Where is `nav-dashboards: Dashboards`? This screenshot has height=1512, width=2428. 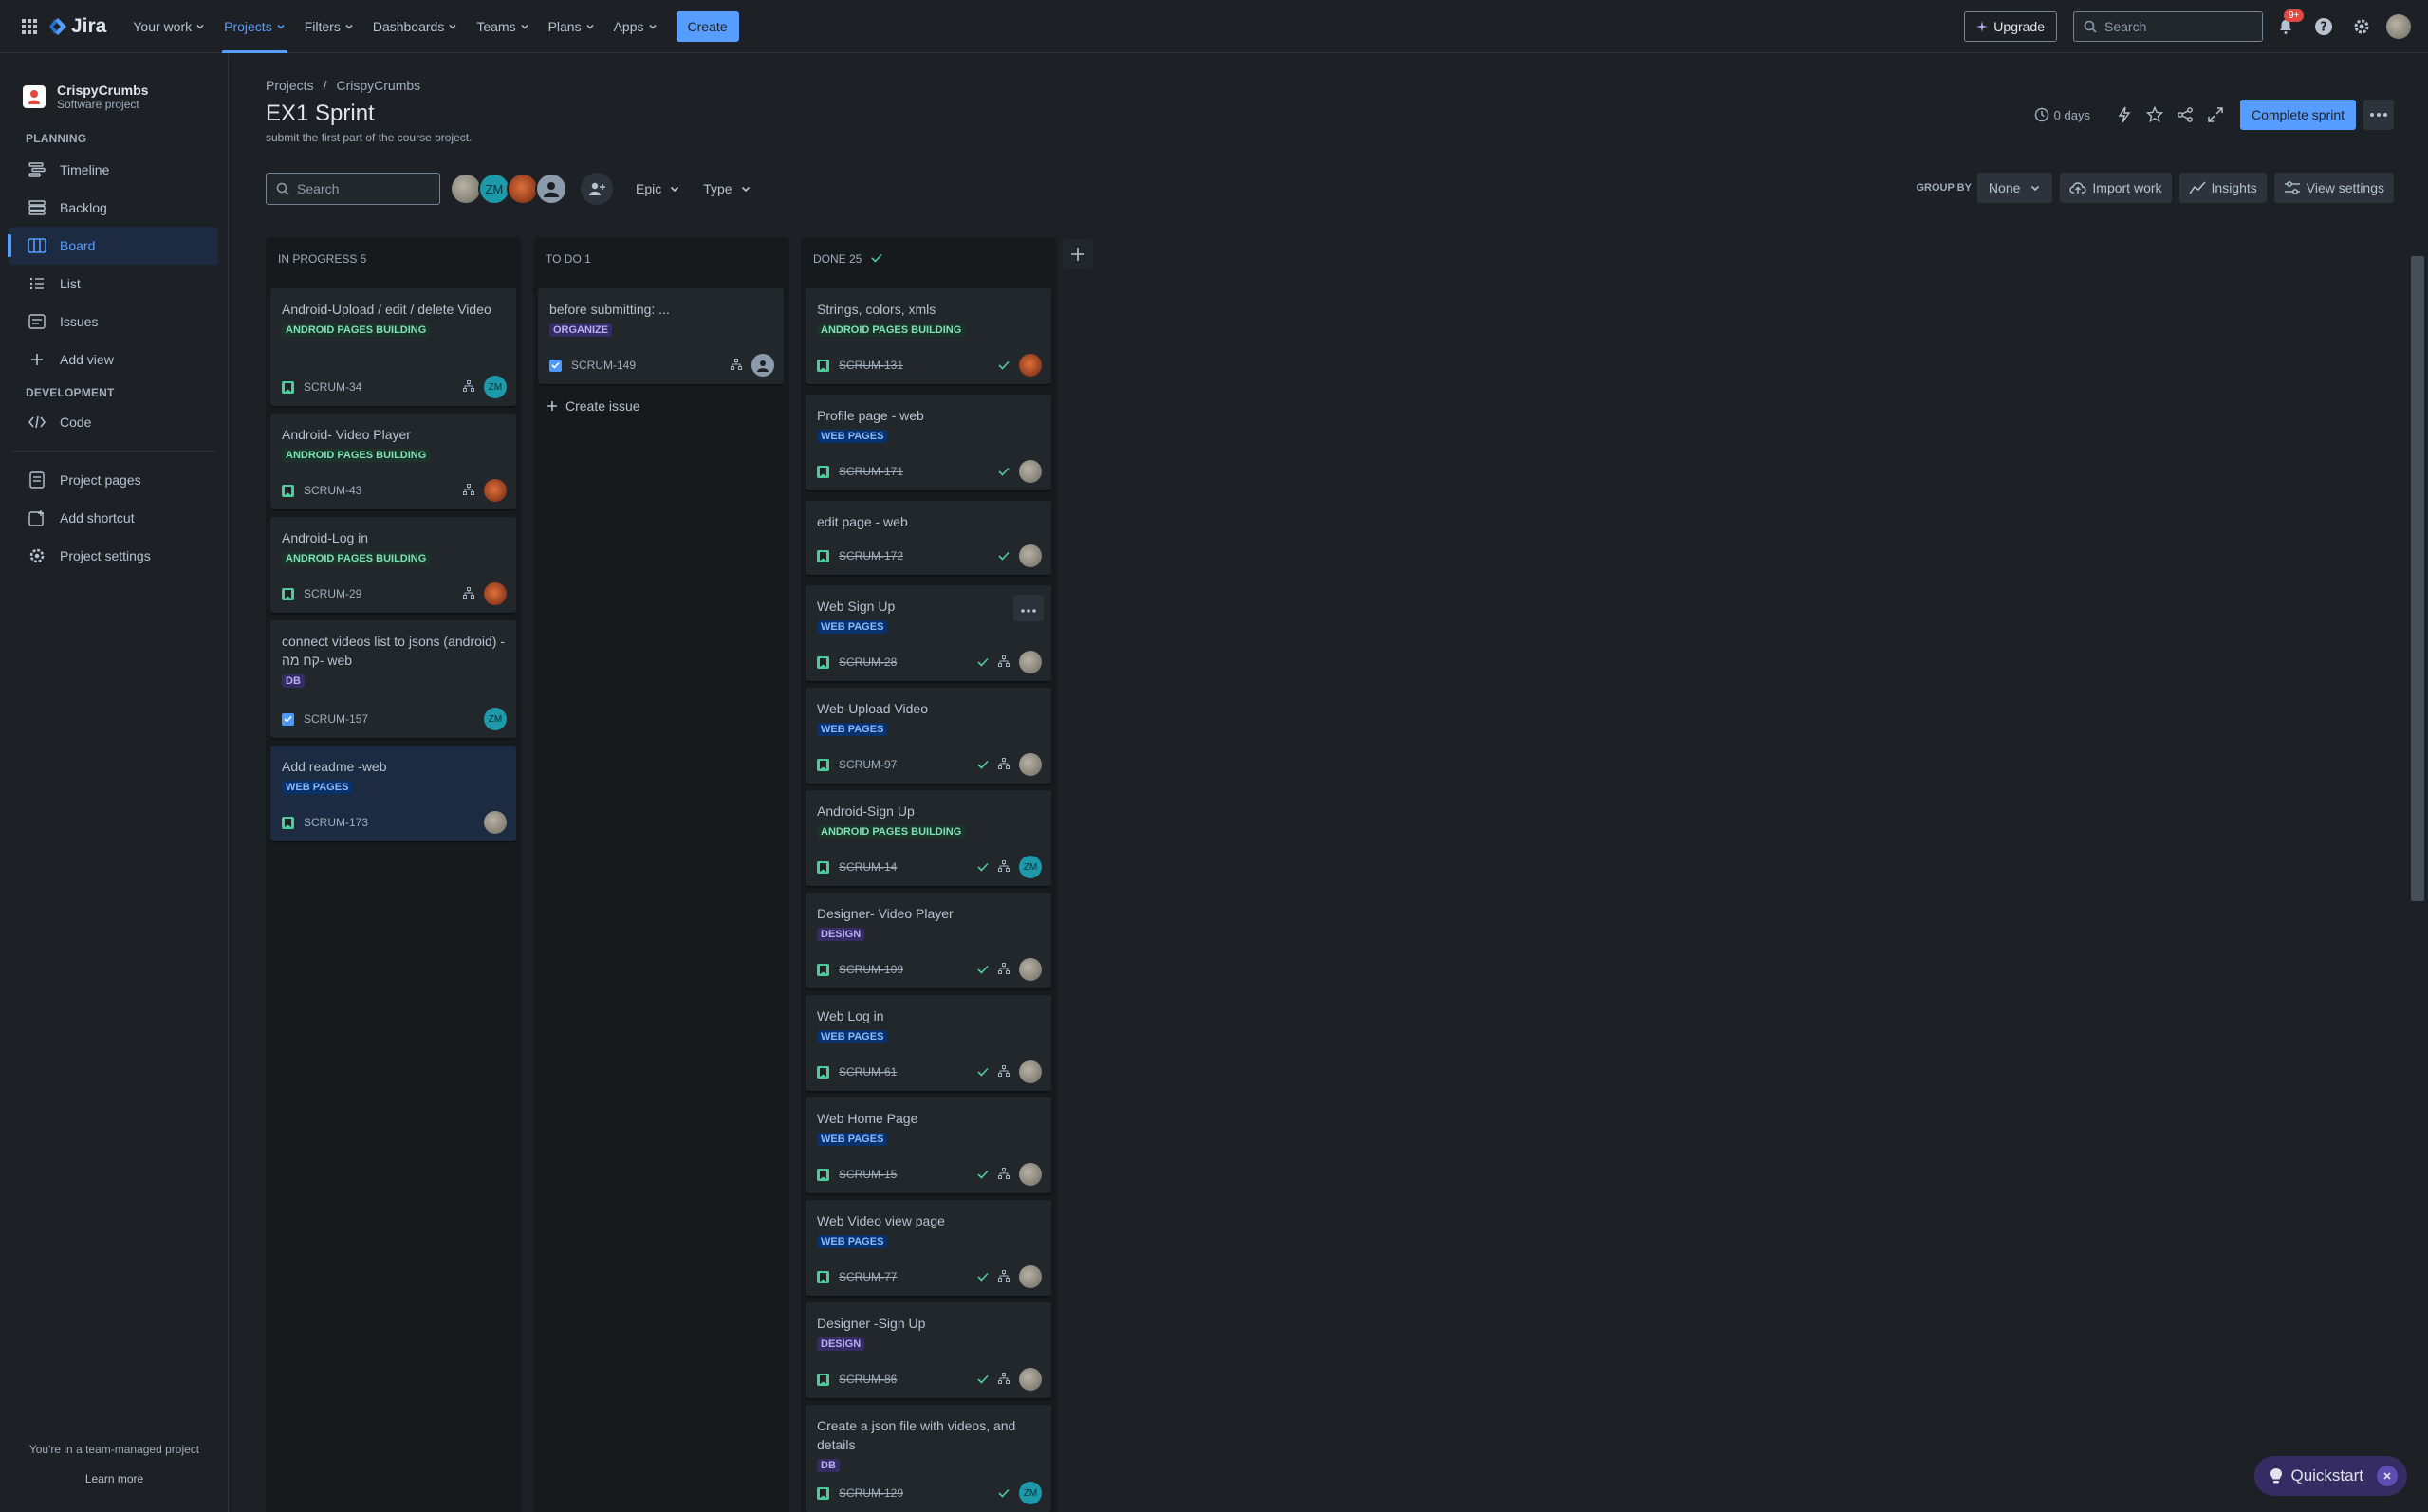
nav-dashboards: Dashboards is located at coordinates (416, 26).